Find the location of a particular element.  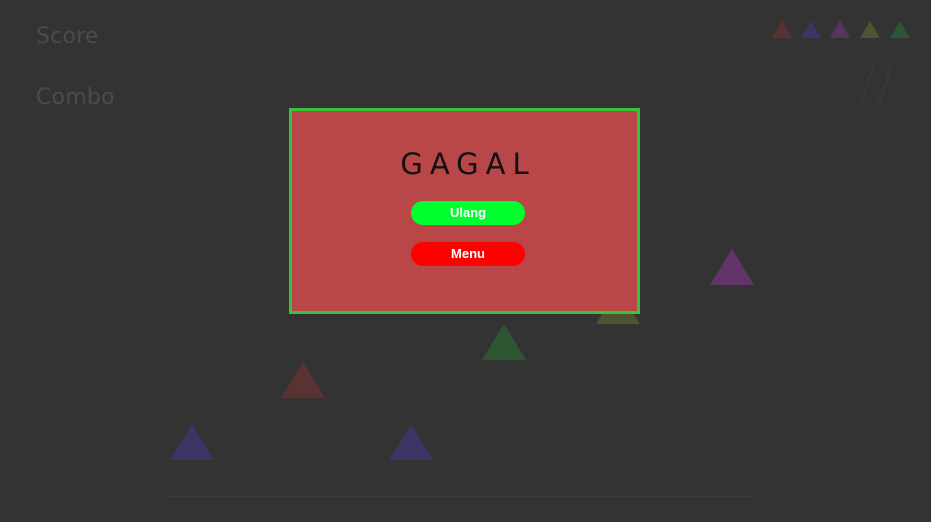

game-over-dialog: GAGAL Ulang Menu is located at coordinates (464, 211).